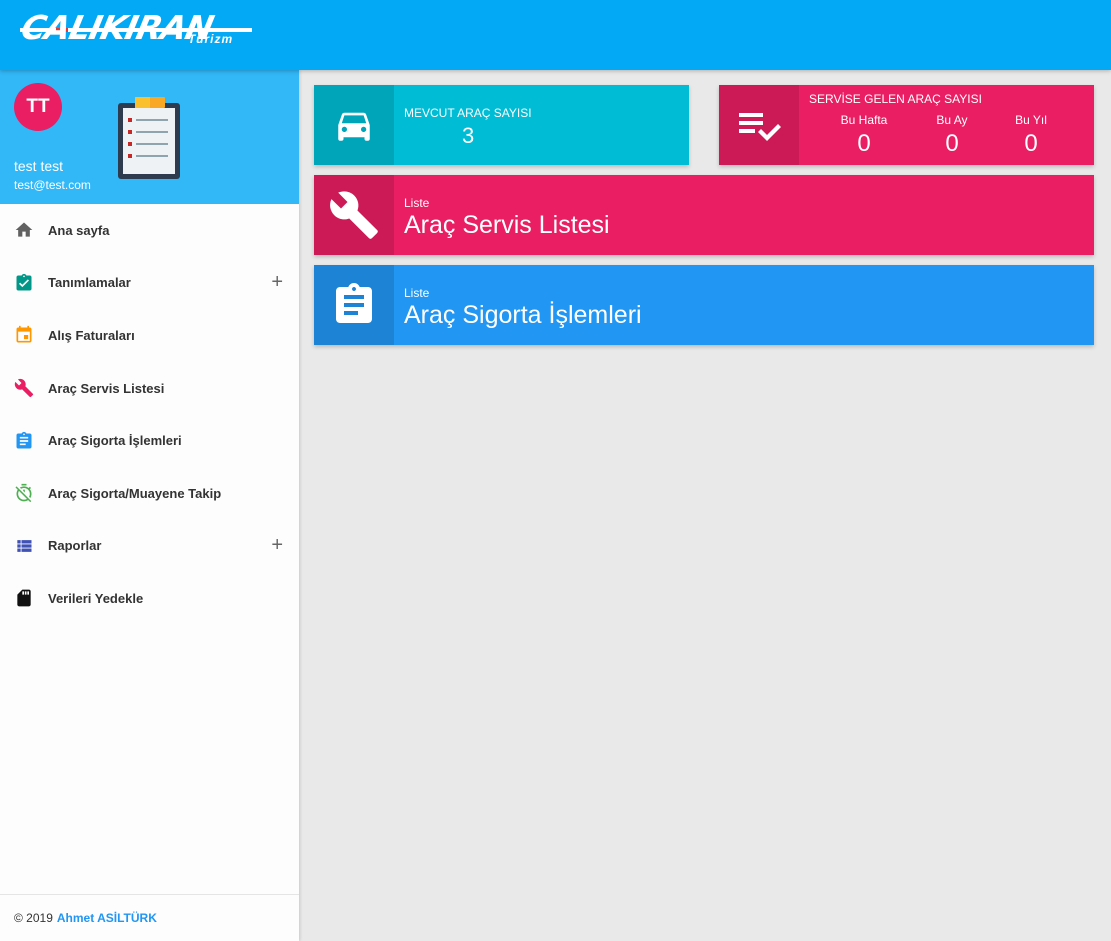 Image resolution: width=1111 pixels, height=941 pixels. I want to click on menu-label: Verileri Yedekle, so click(96, 598).